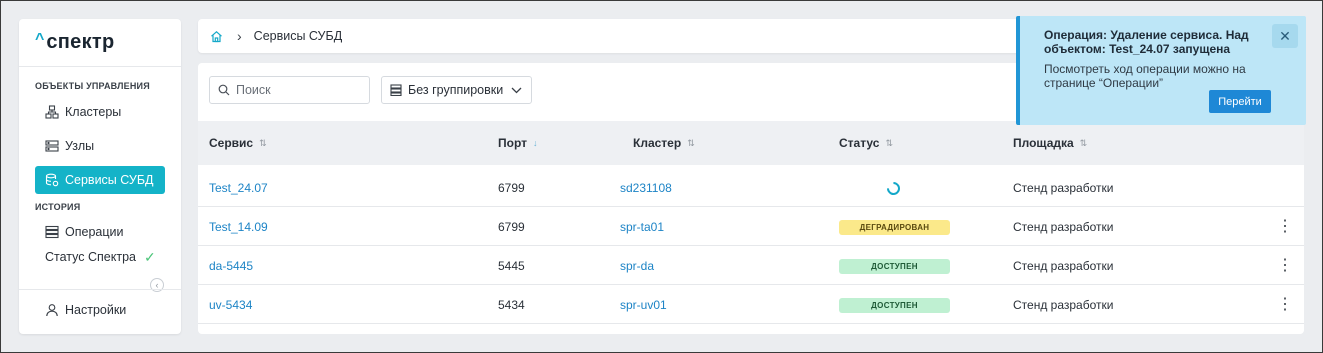 This screenshot has width=1323, height=353. What do you see at coordinates (52, 146) in the screenshot?
I see `server-icon` at bounding box center [52, 146].